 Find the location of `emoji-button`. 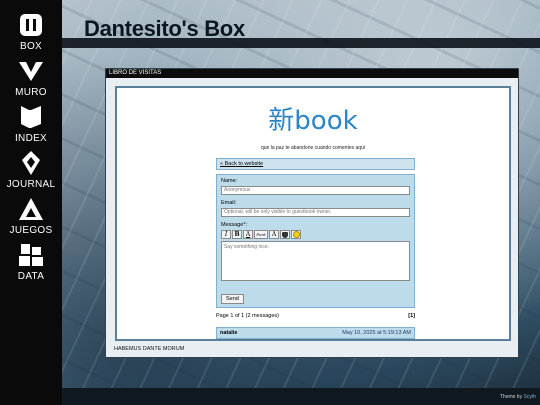

emoji-button is located at coordinates (296, 234).